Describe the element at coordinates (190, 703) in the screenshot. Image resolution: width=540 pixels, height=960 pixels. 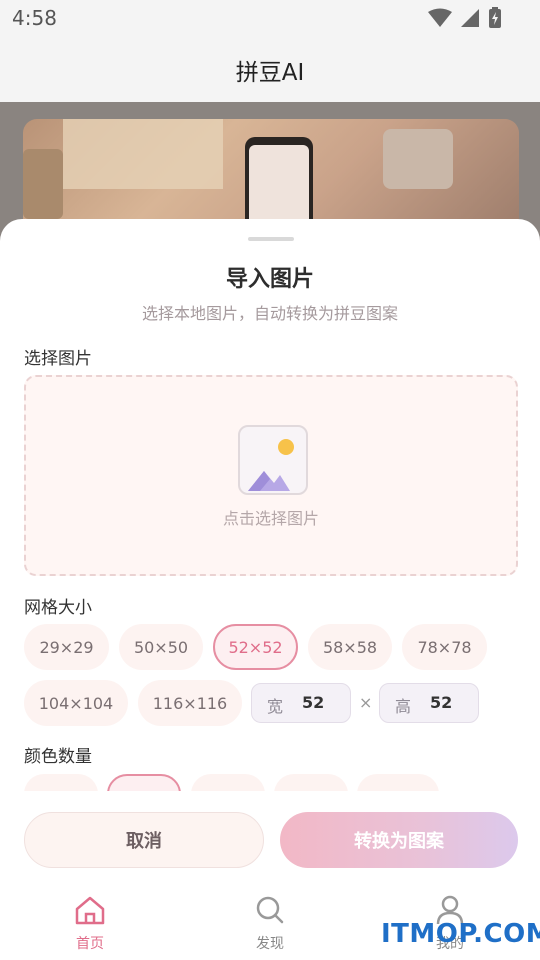
I see `grid-option-116: 116×116` at that location.